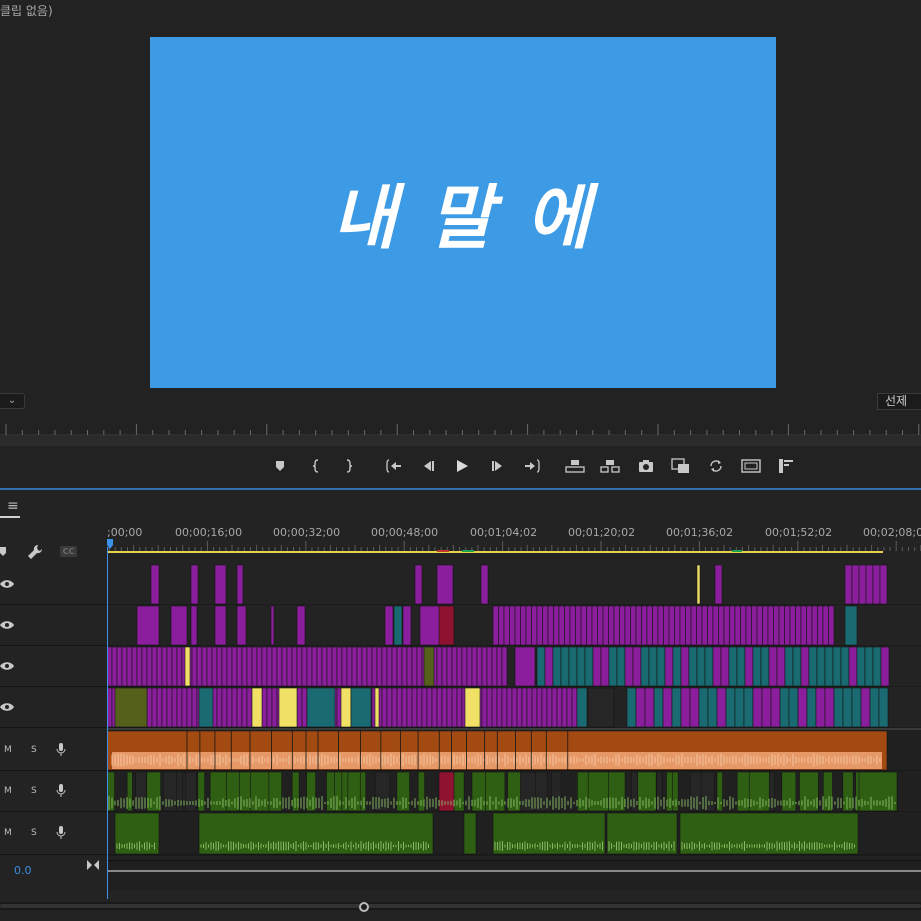 This screenshot has height=921, width=921. I want to click on go-to-in-button, so click(394, 466).